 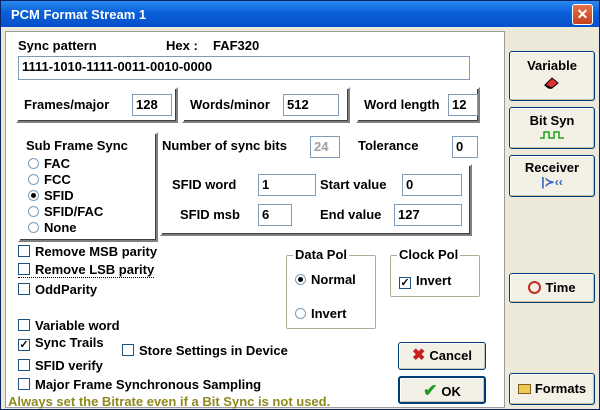 What do you see at coordinates (24, 289) in the screenshot?
I see `odd-parity-box` at bounding box center [24, 289].